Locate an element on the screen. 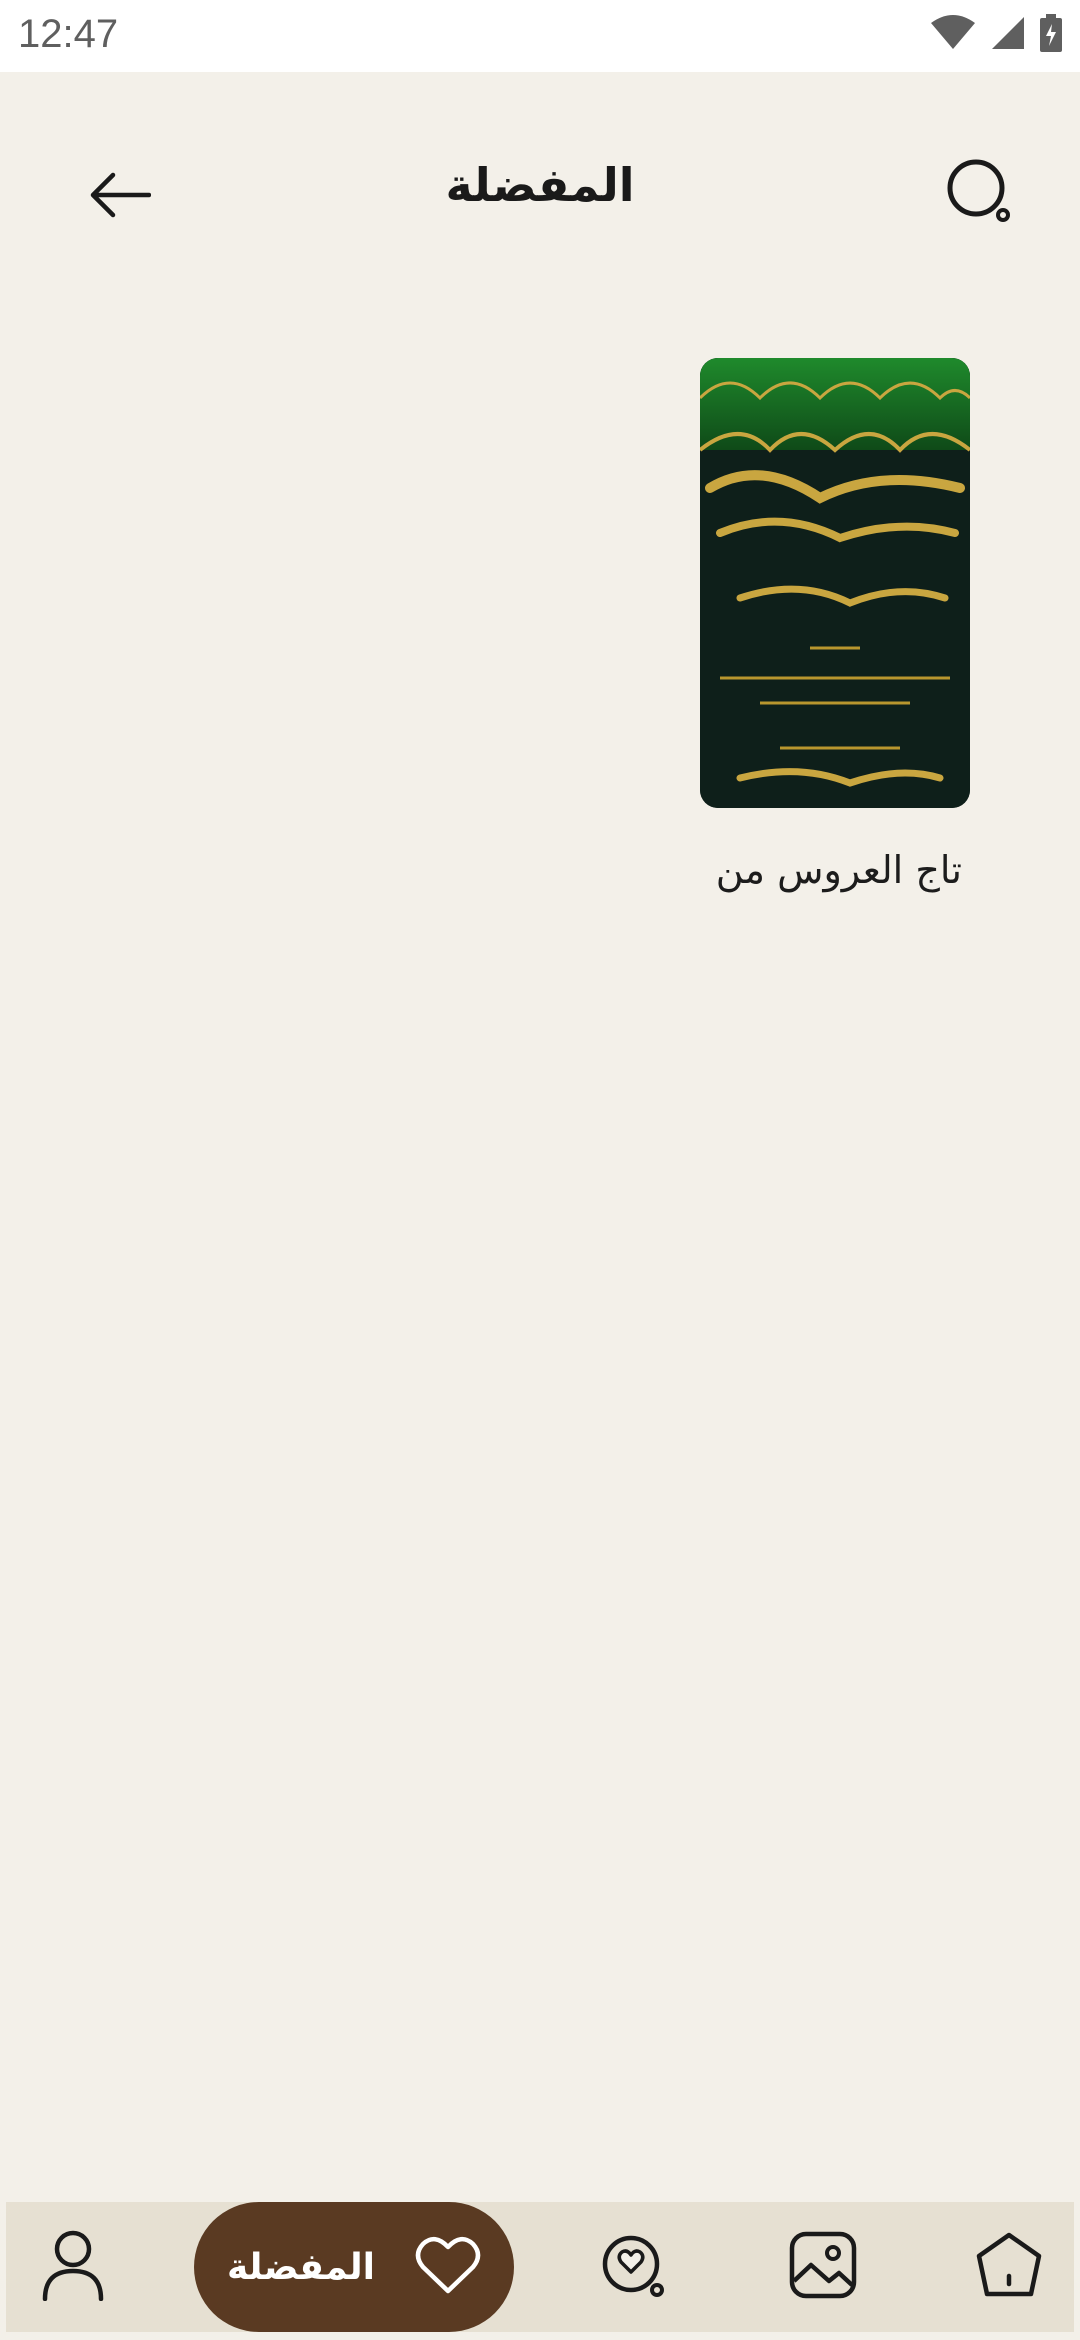 Image resolution: width=1080 pixels, height=2340 pixels. chat-heart-icon is located at coordinates (634, 2267).